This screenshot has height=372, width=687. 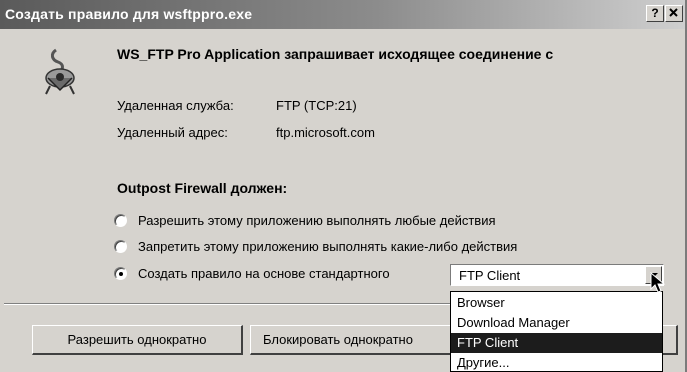 I want to click on dropdown-option-ftp-client: FTP Client, so click(x=556, y=343).